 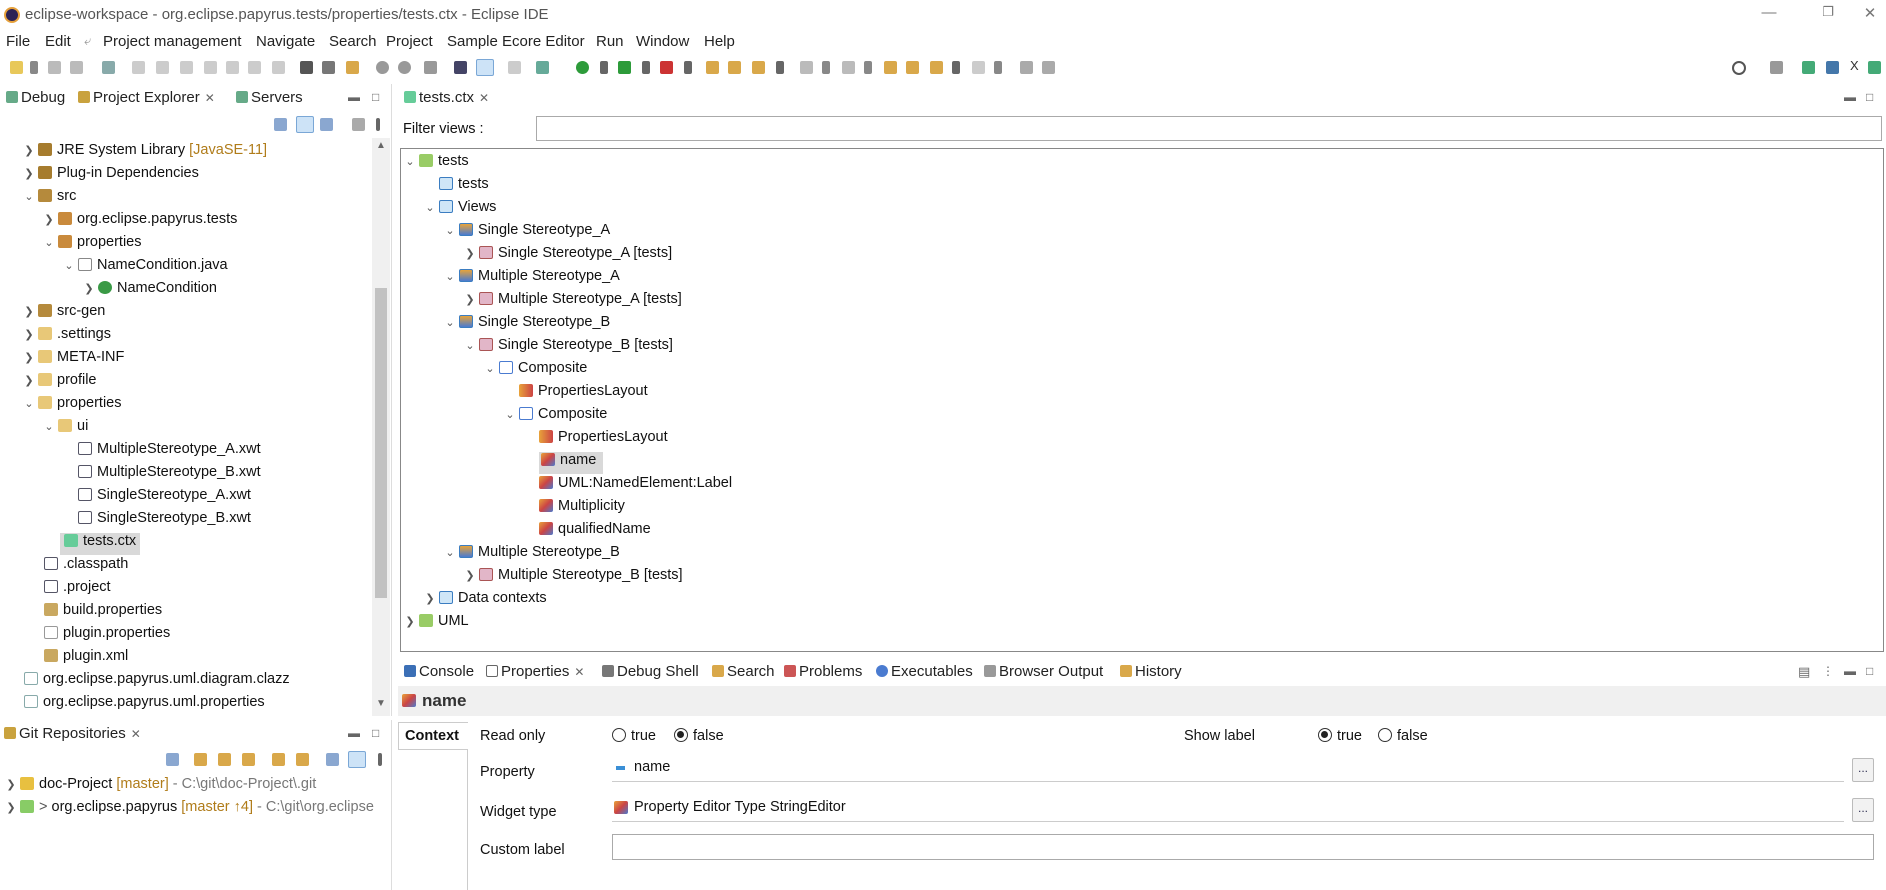 I want to click on forward-dropdown-icon, so click(x=998, y=67).